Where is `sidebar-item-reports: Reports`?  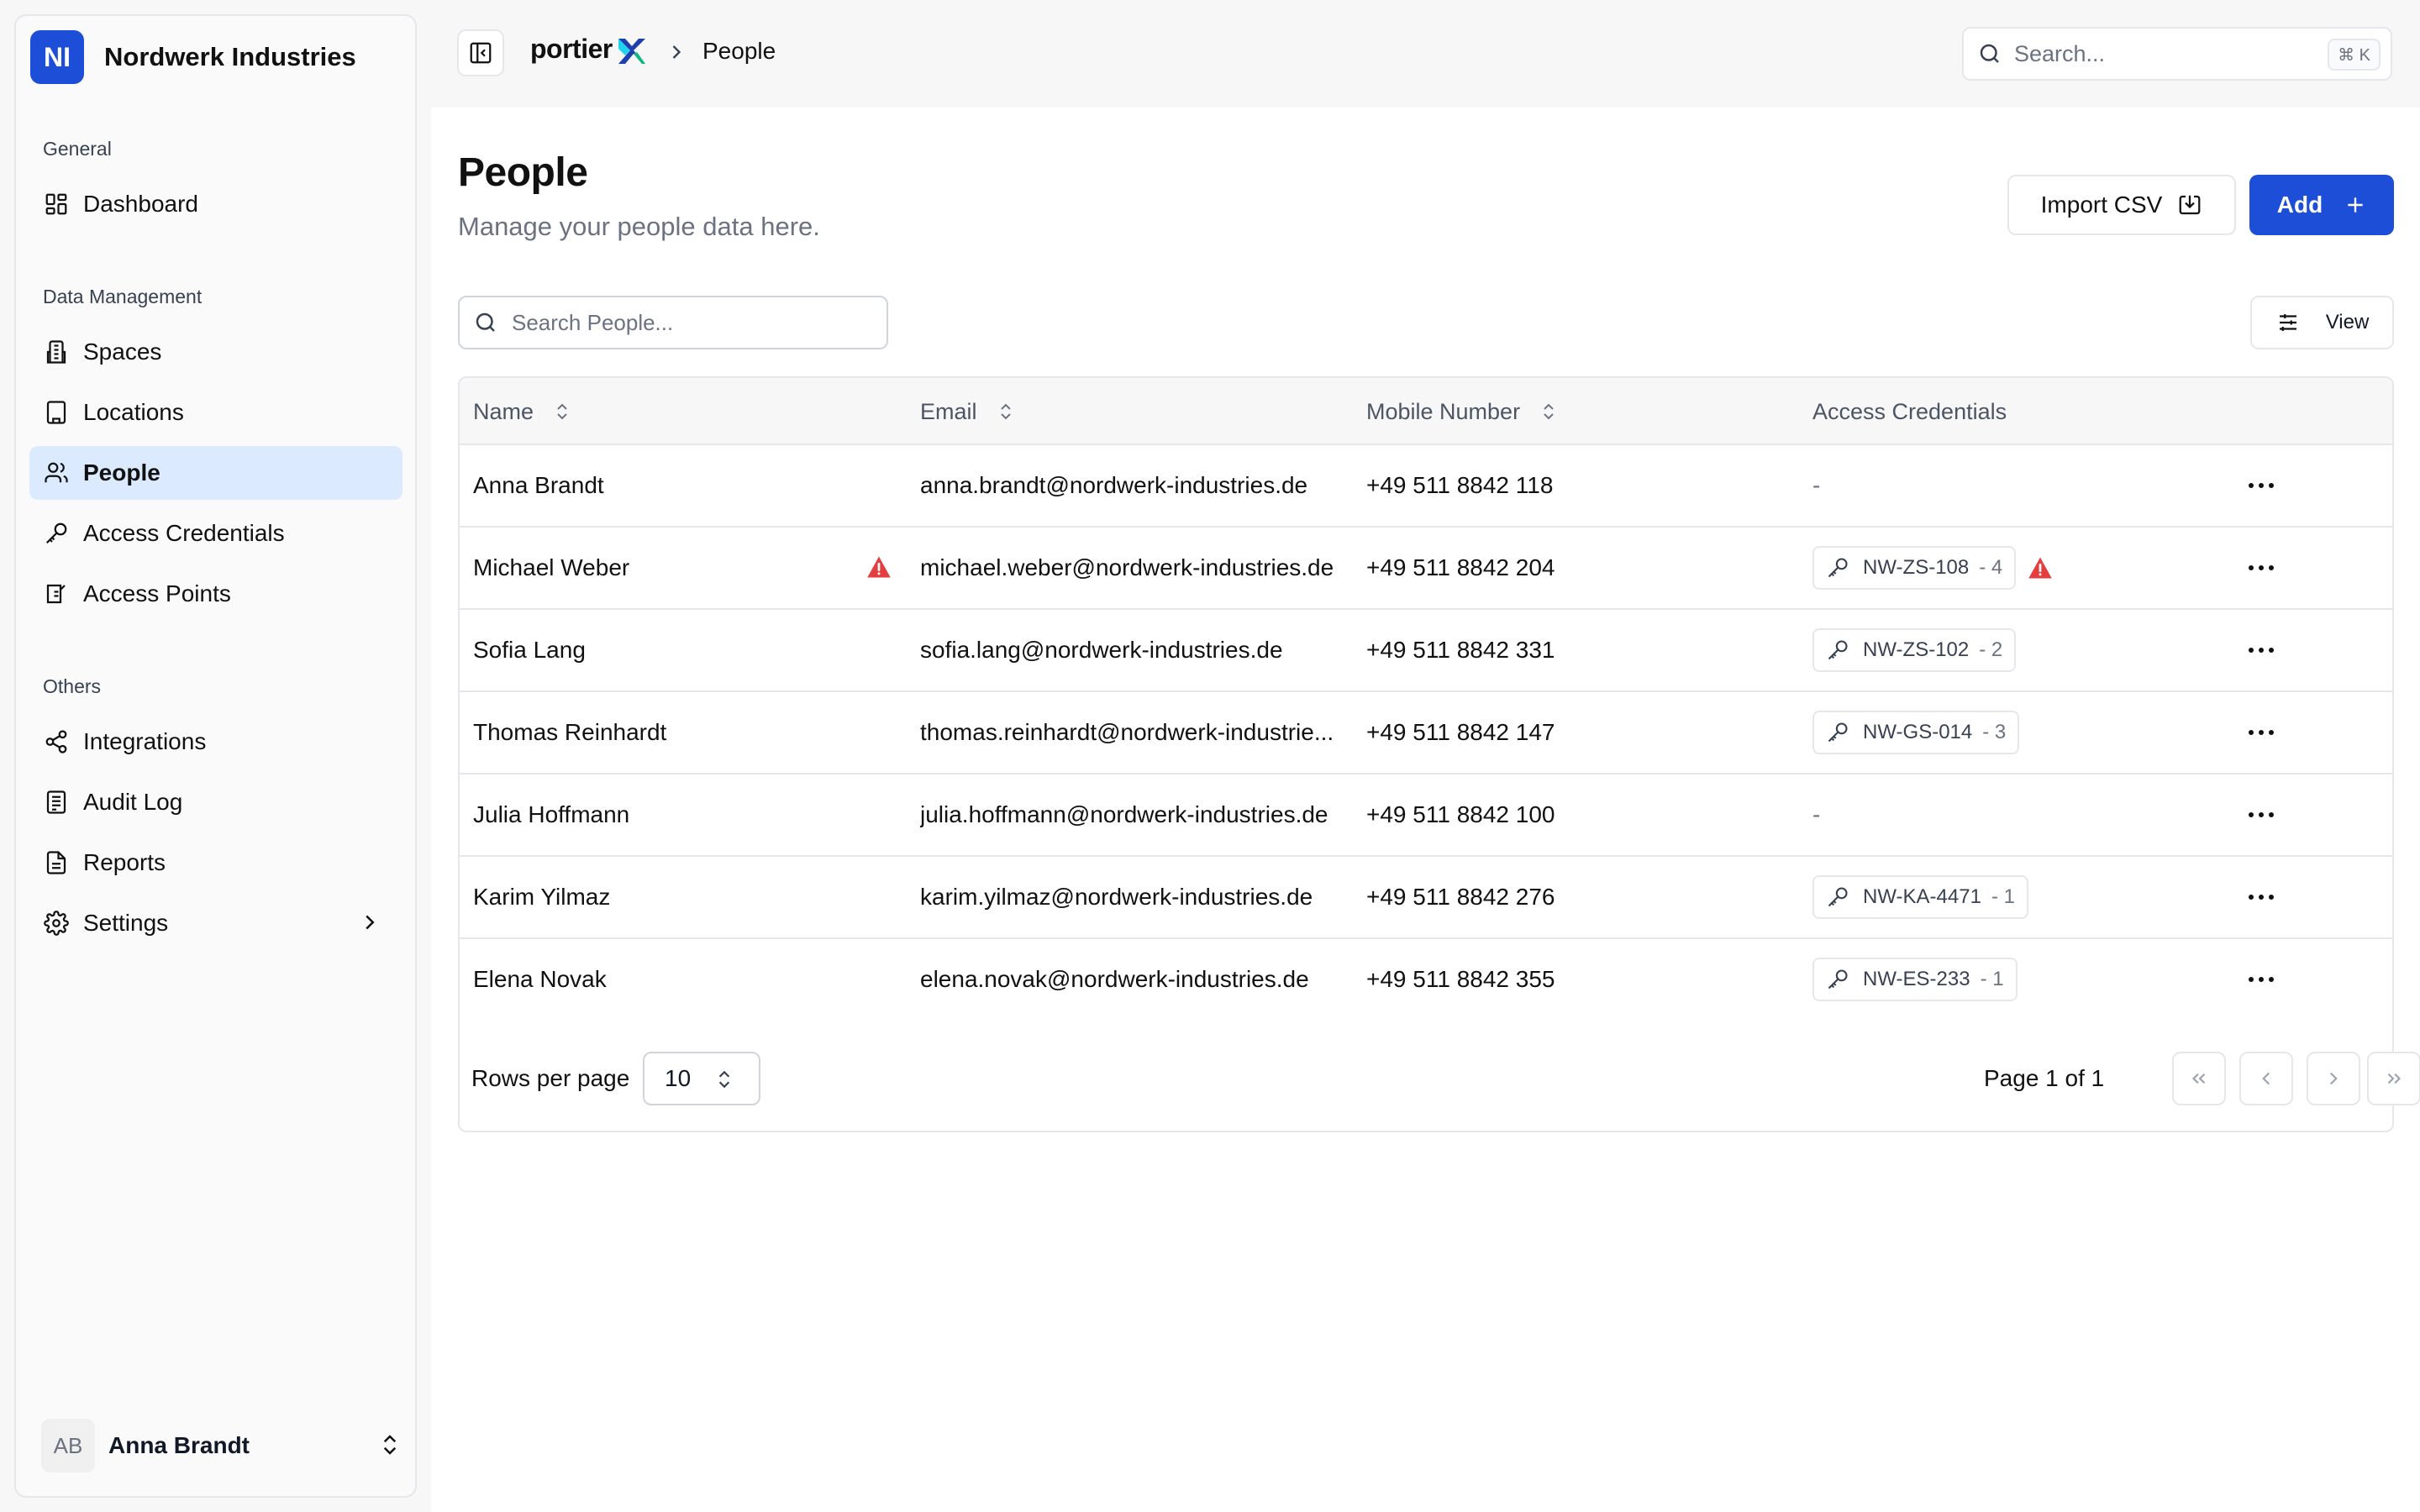
sidebar-item-reports: Reports is located at coordinates (216, 863).